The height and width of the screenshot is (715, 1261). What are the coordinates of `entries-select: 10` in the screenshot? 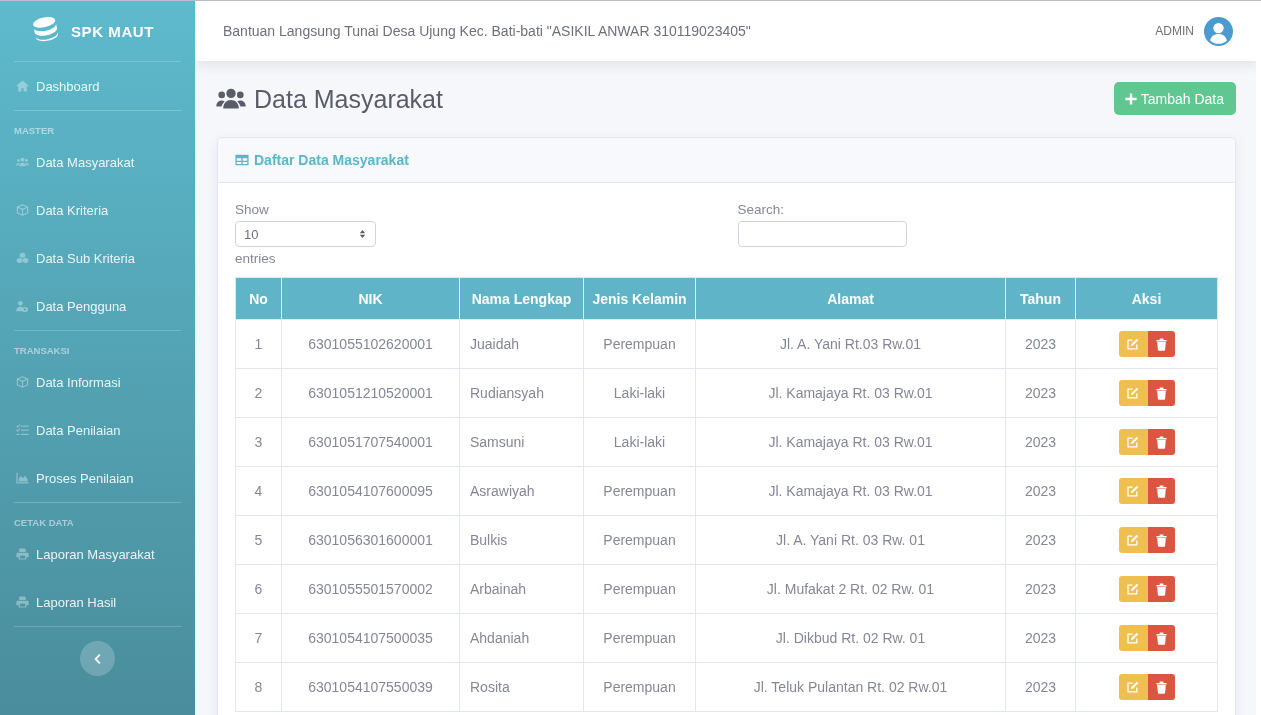 It's located at (305, 234).